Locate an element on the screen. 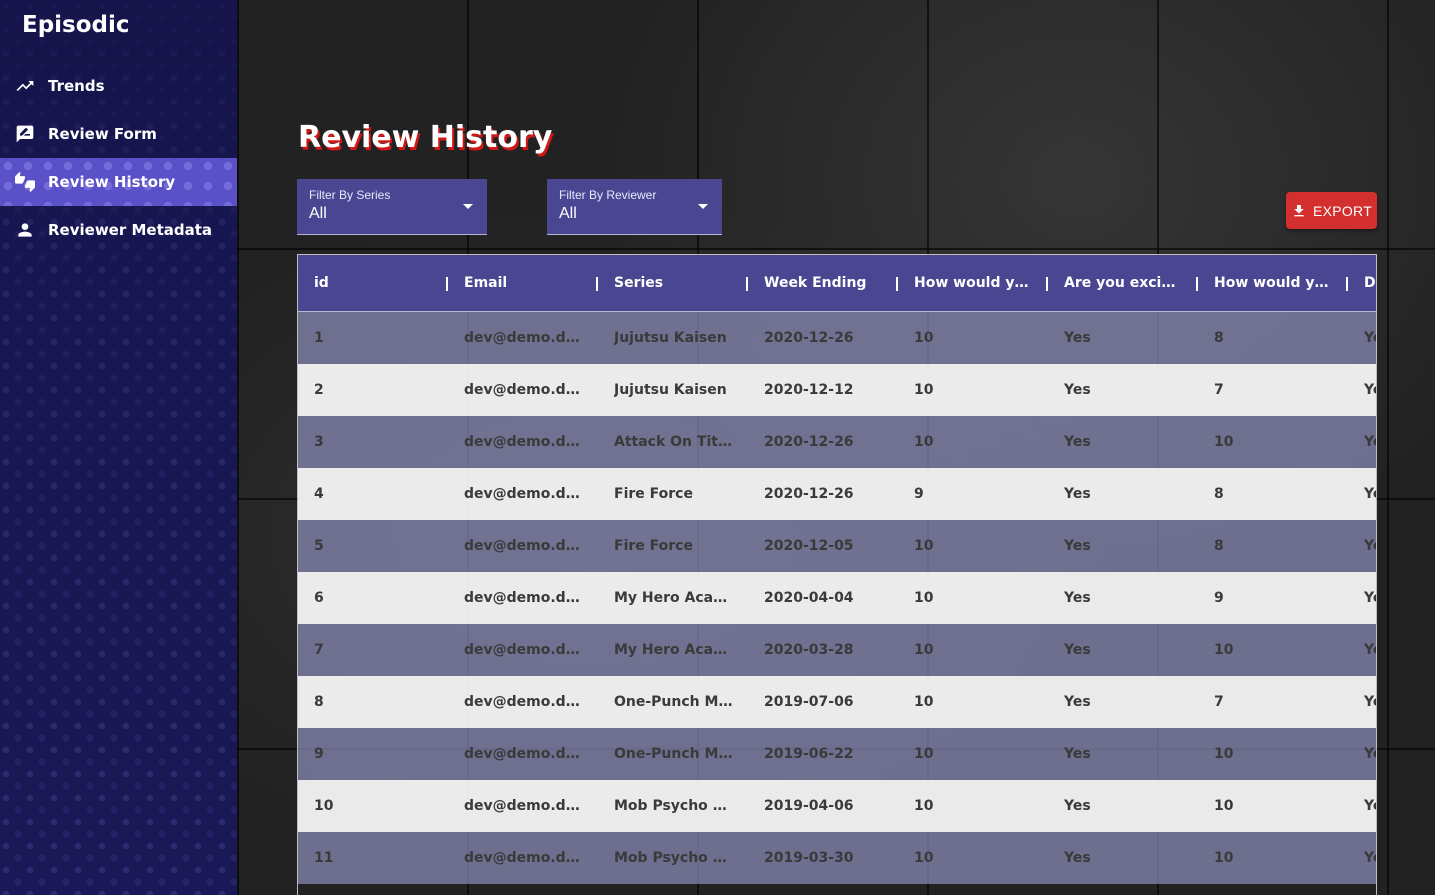 This screenshot has height=895, width=1435. download-icon is located at coordinates (1299, 210).